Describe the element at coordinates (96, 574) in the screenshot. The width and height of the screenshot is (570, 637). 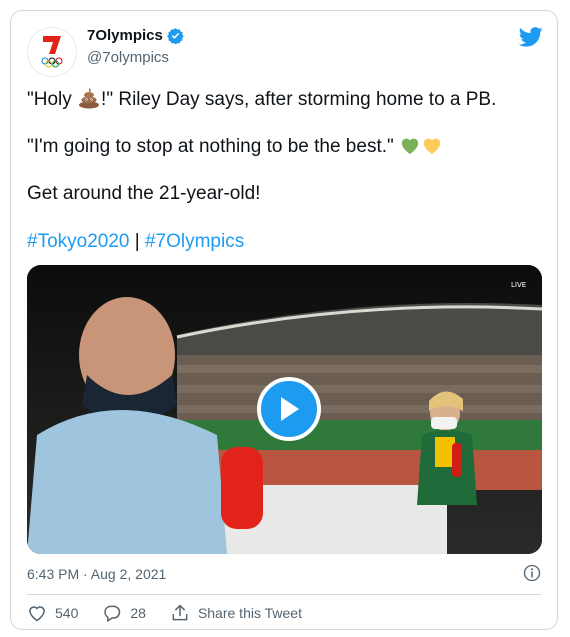
I see `tweet-timestamp: 6:43 PM · Aug 2, 2021` at that location.